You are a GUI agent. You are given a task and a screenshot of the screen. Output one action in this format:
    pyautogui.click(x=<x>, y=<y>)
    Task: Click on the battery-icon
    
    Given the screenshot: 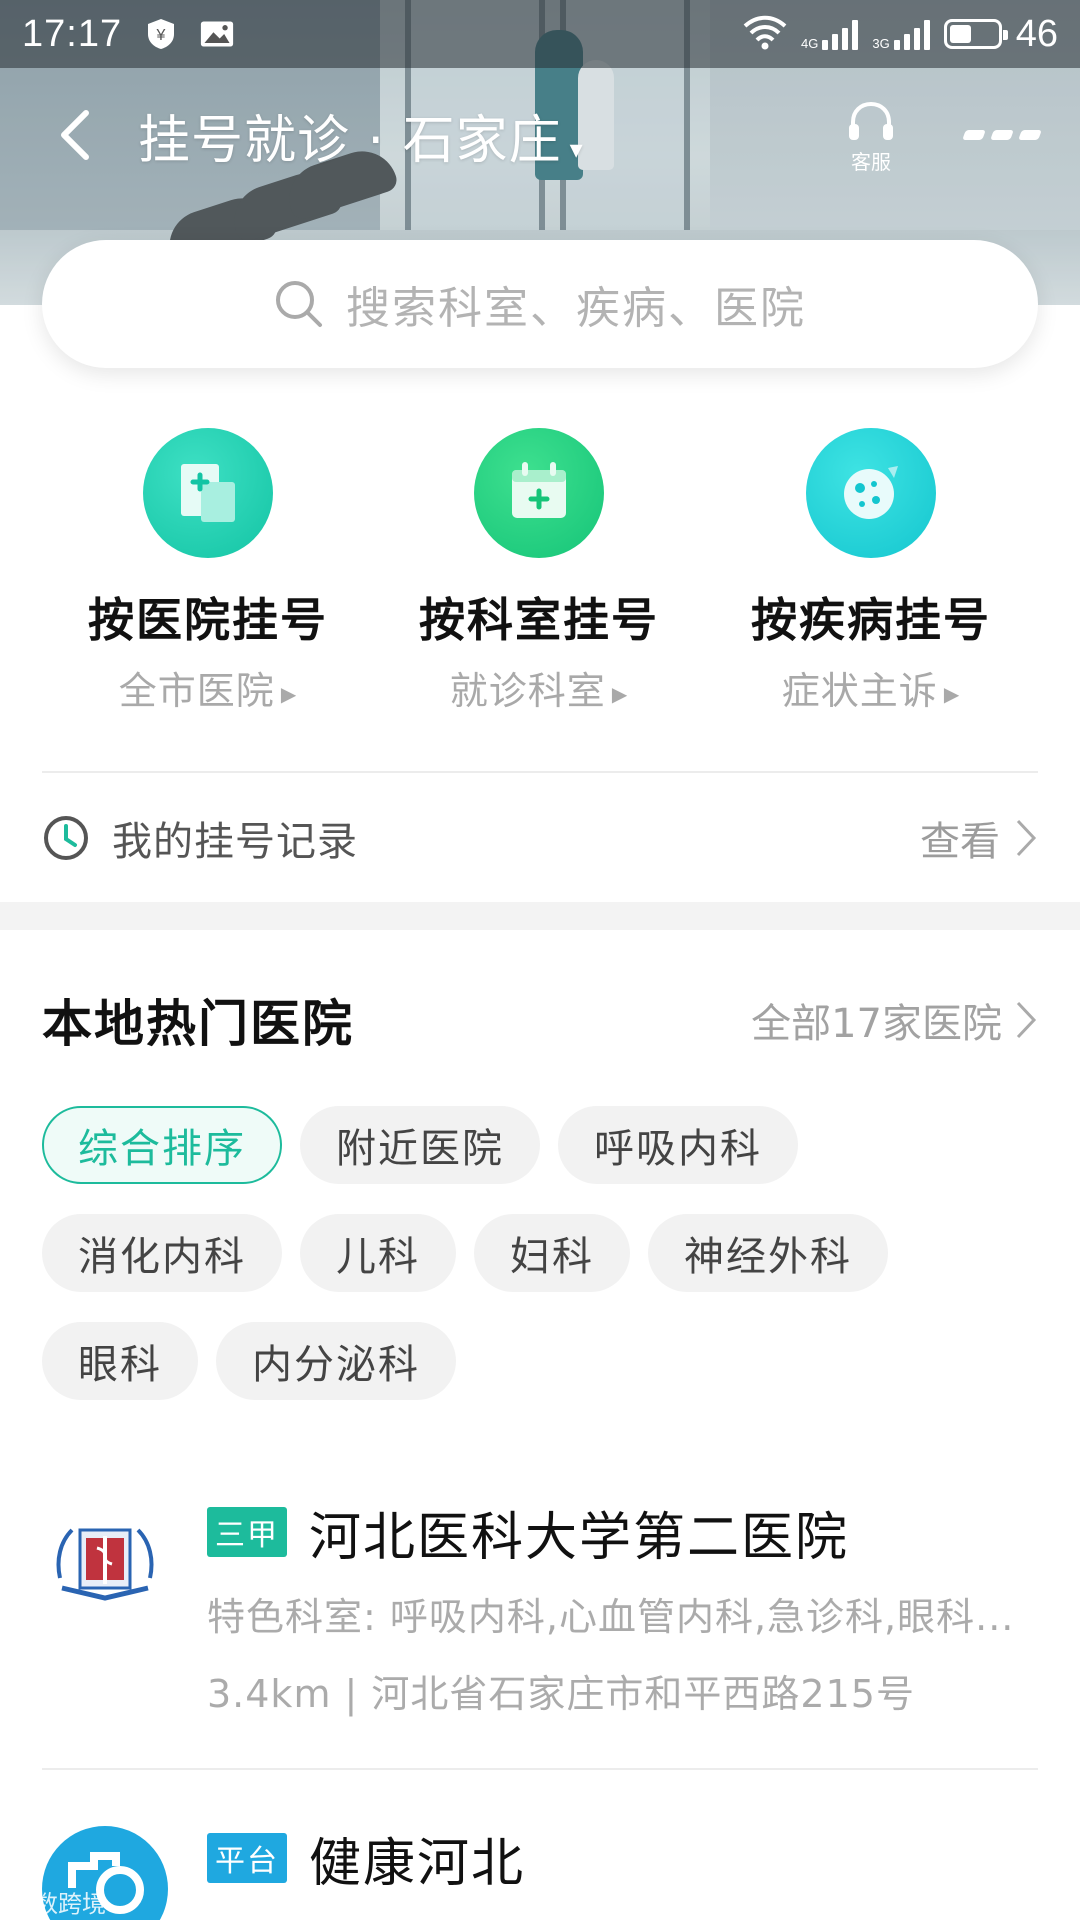 What is the action you would take?
    pyautogui.click(x=975, y=34)
    